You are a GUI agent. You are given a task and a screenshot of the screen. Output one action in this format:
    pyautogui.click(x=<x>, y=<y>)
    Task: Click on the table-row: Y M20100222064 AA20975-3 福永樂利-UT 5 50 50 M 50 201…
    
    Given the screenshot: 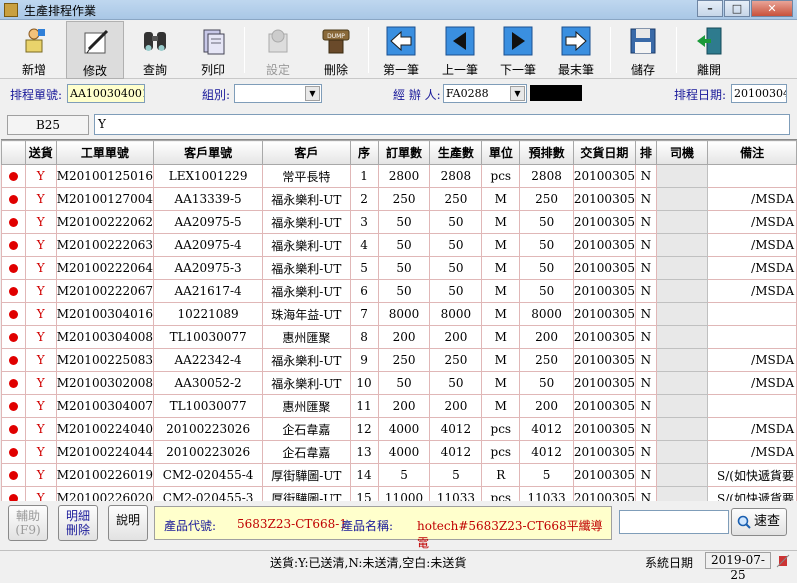 What is the action you would take?
    pyautogui.click(x=399, y=268)
    